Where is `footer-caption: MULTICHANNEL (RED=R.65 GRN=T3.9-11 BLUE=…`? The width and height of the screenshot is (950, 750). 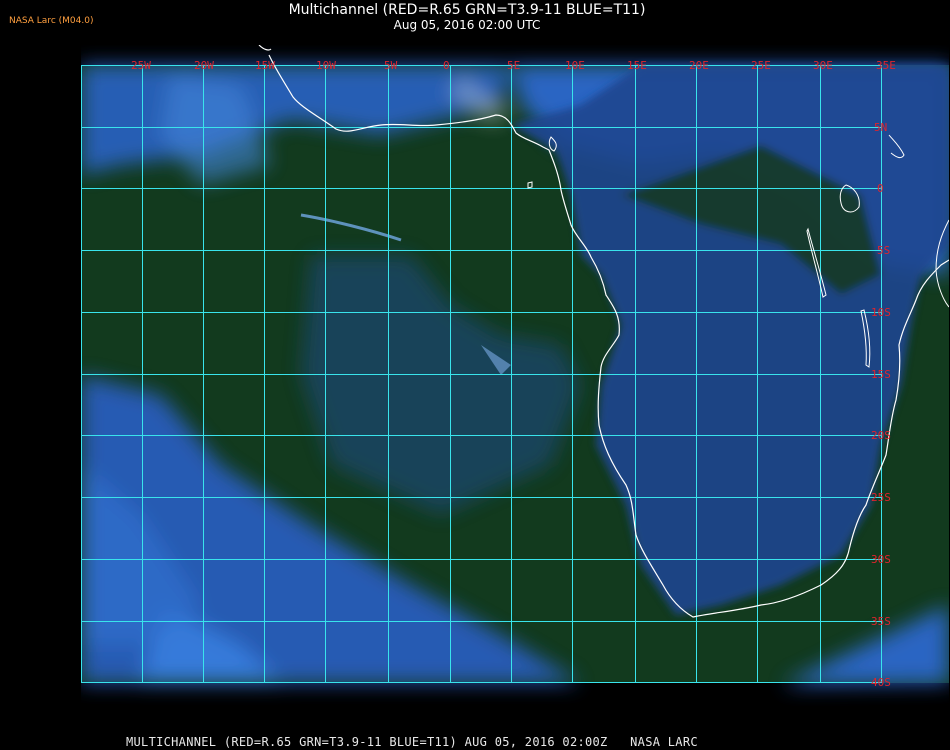
footer-caption: MULTICHANNEL (RED=R.65 GRN=T3.9-11 BLUE=… is located at coordinates (412, 742).